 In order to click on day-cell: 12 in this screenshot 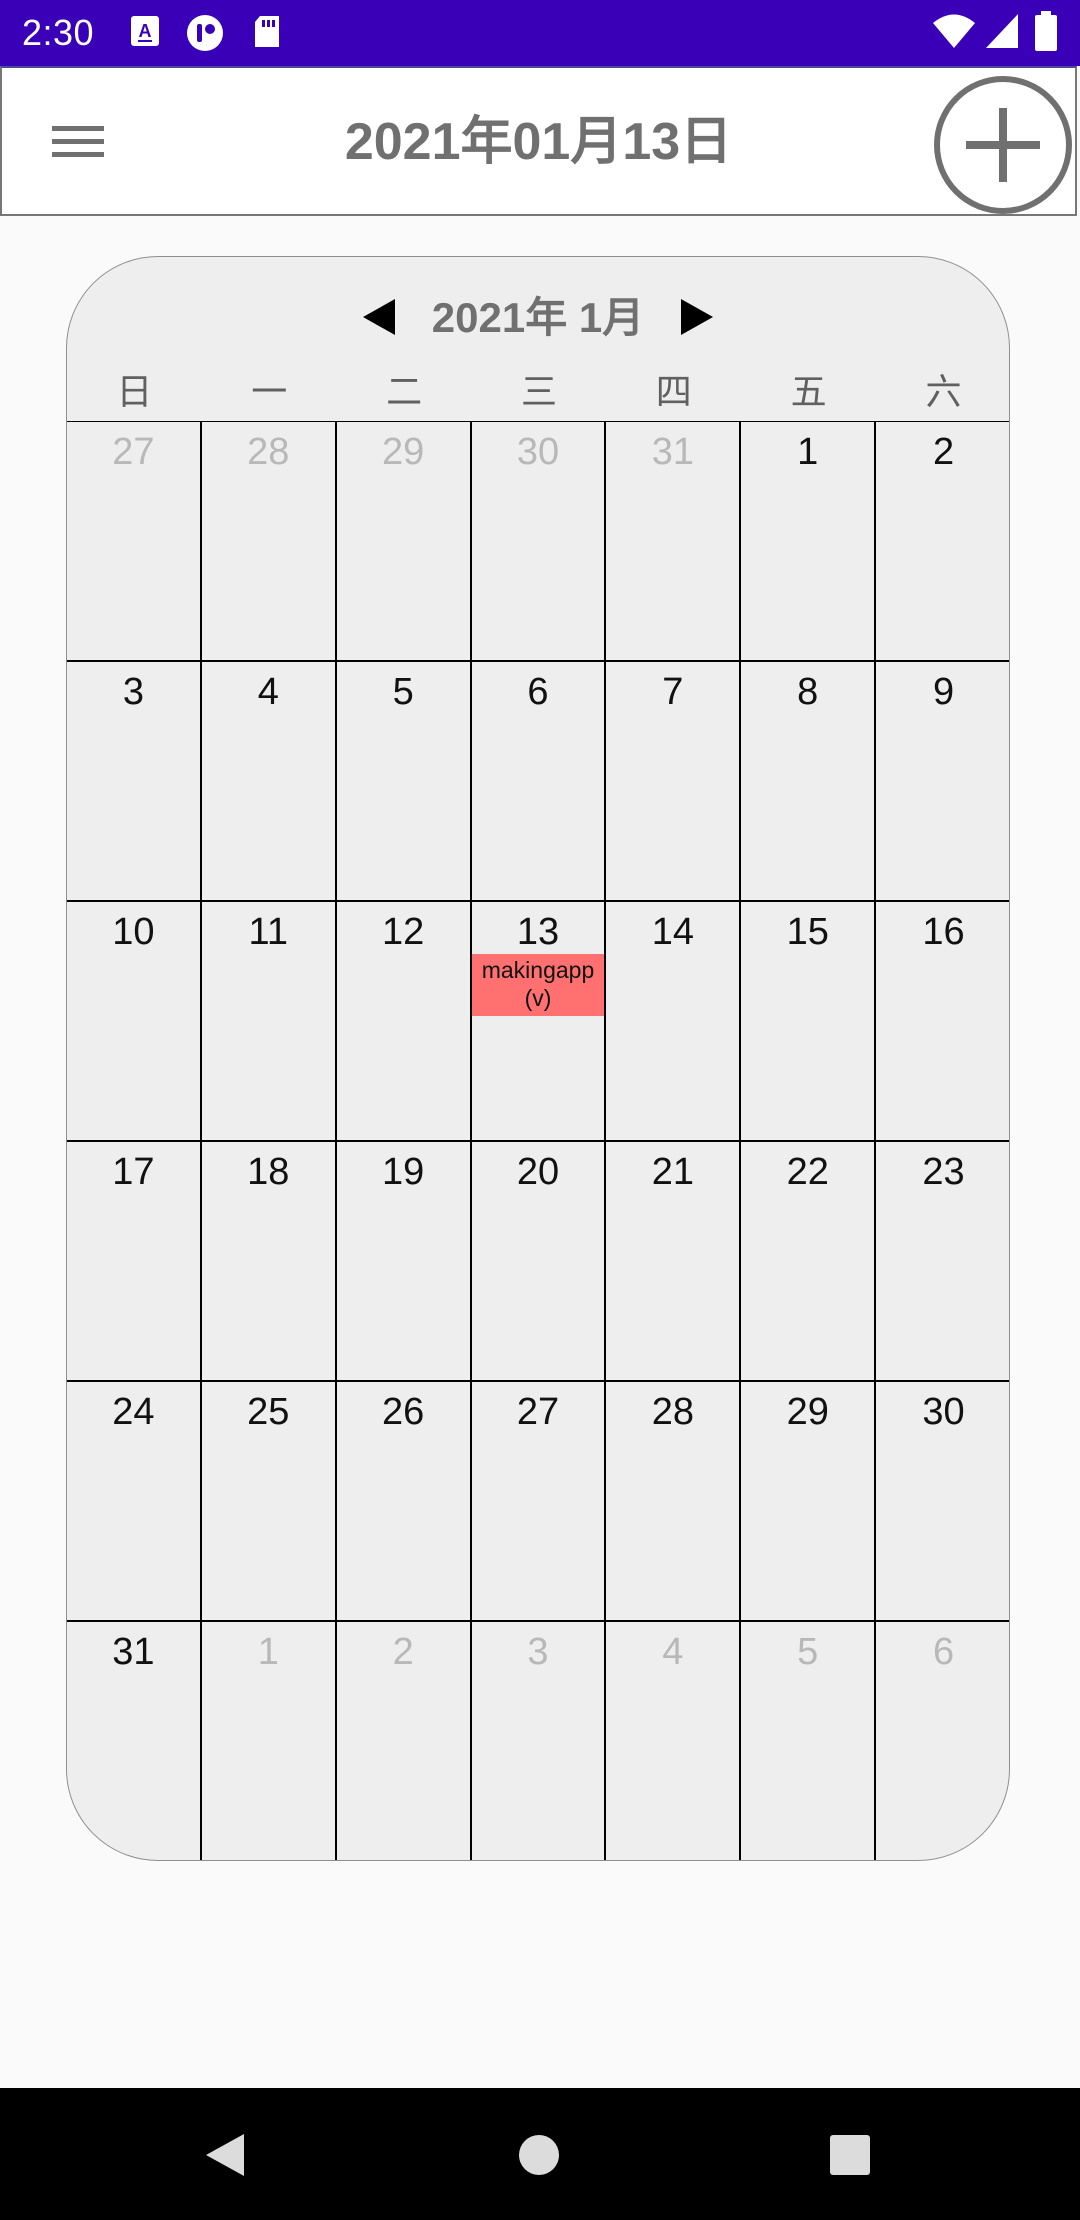, I will do `click(404, 1022)`.